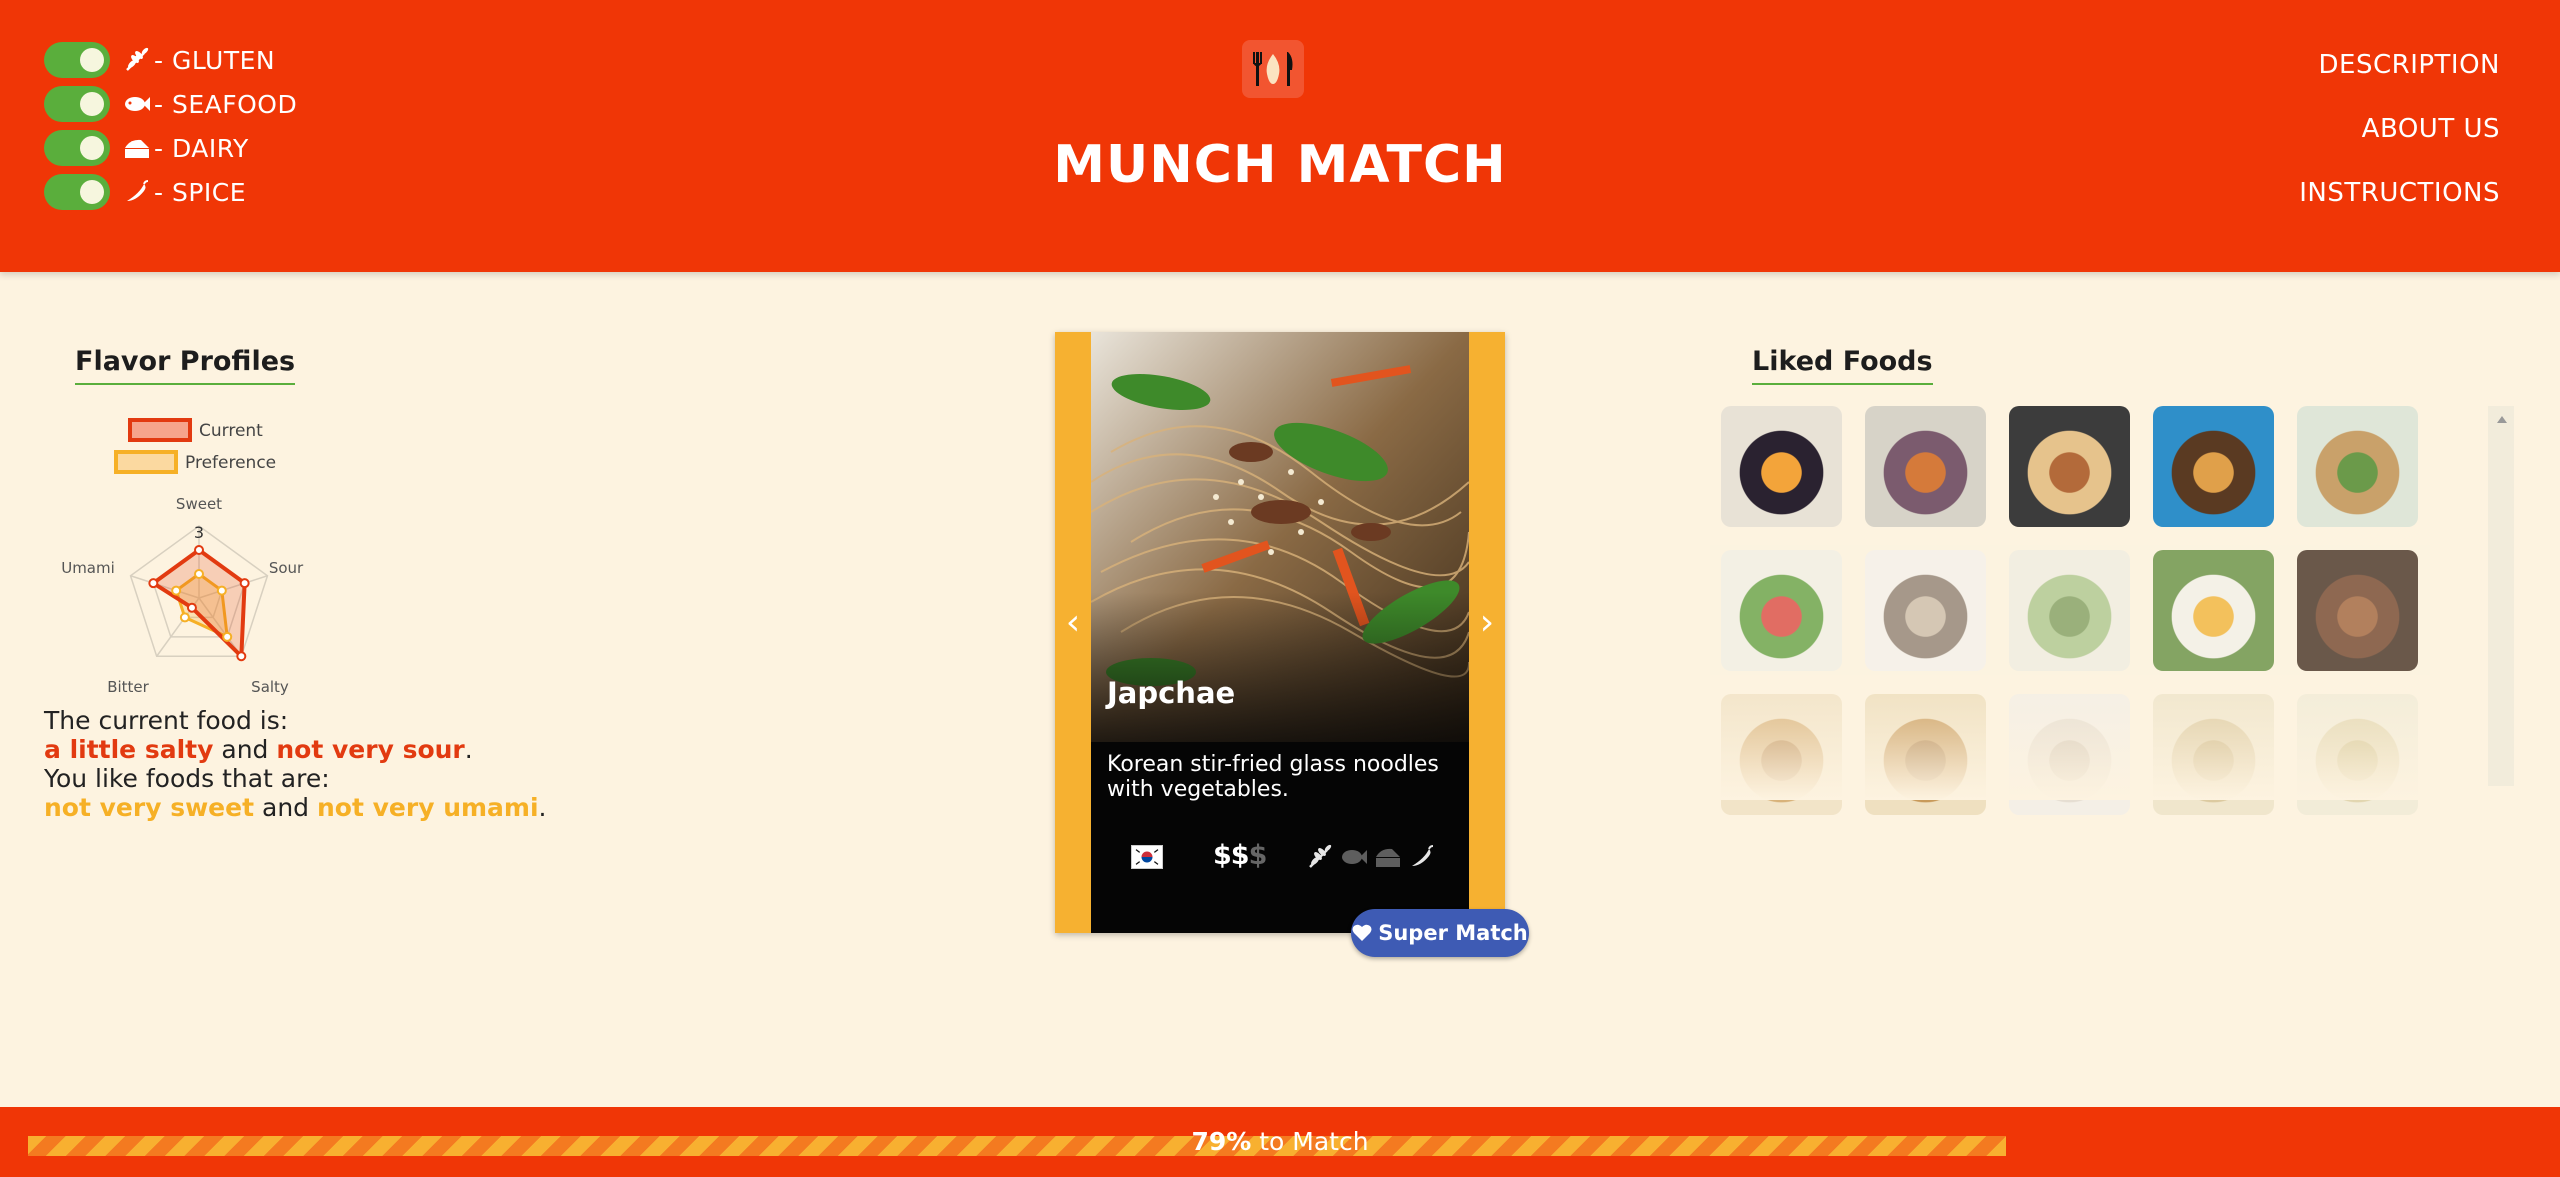  I want to click on toggle-label: - SEAFOOD, so click(226, 104).